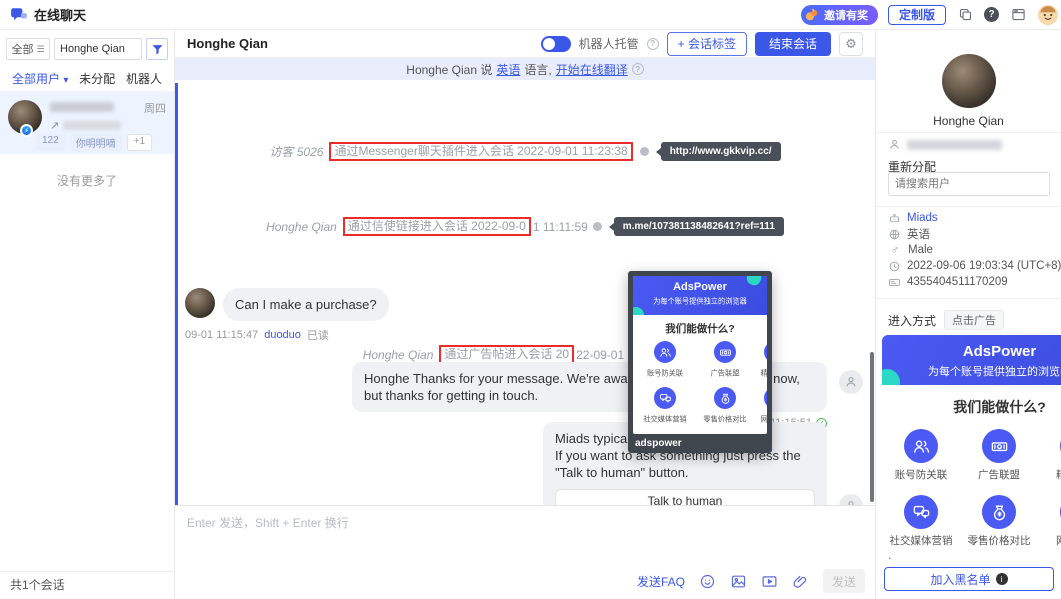  I want to click on invite-reward-button: 邀请有奖, so click(839, 14).